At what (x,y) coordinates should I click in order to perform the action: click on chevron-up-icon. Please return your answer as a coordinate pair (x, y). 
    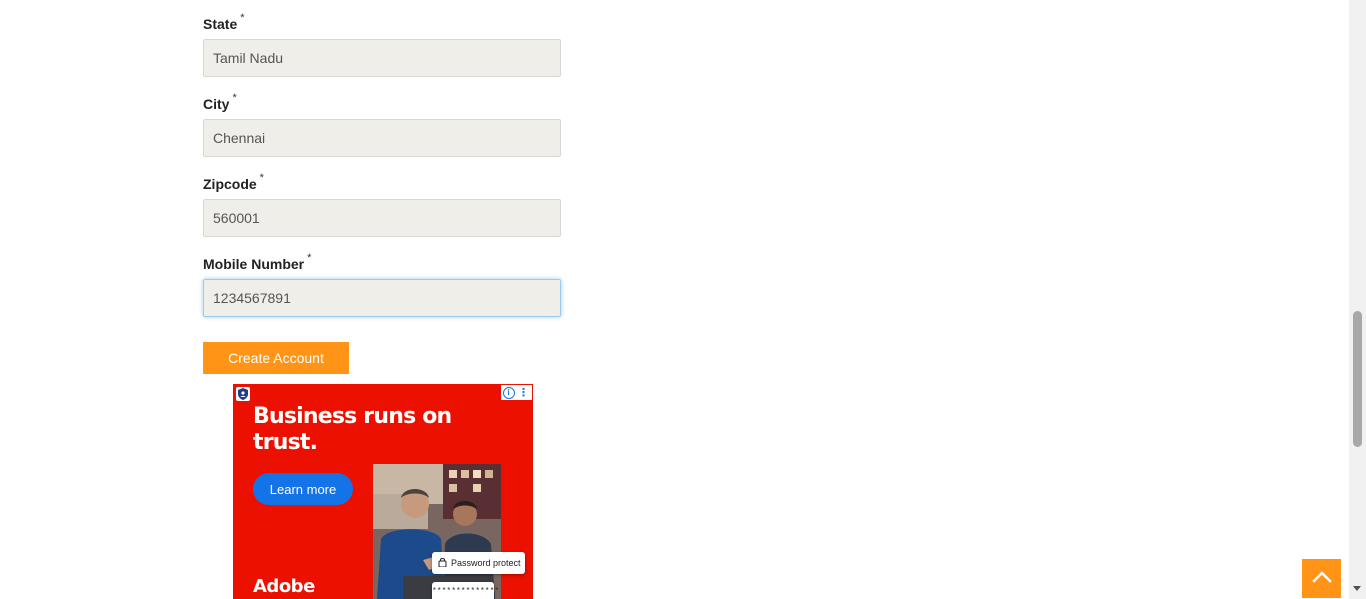
    Looking at the image, I should click on (1321, 578).